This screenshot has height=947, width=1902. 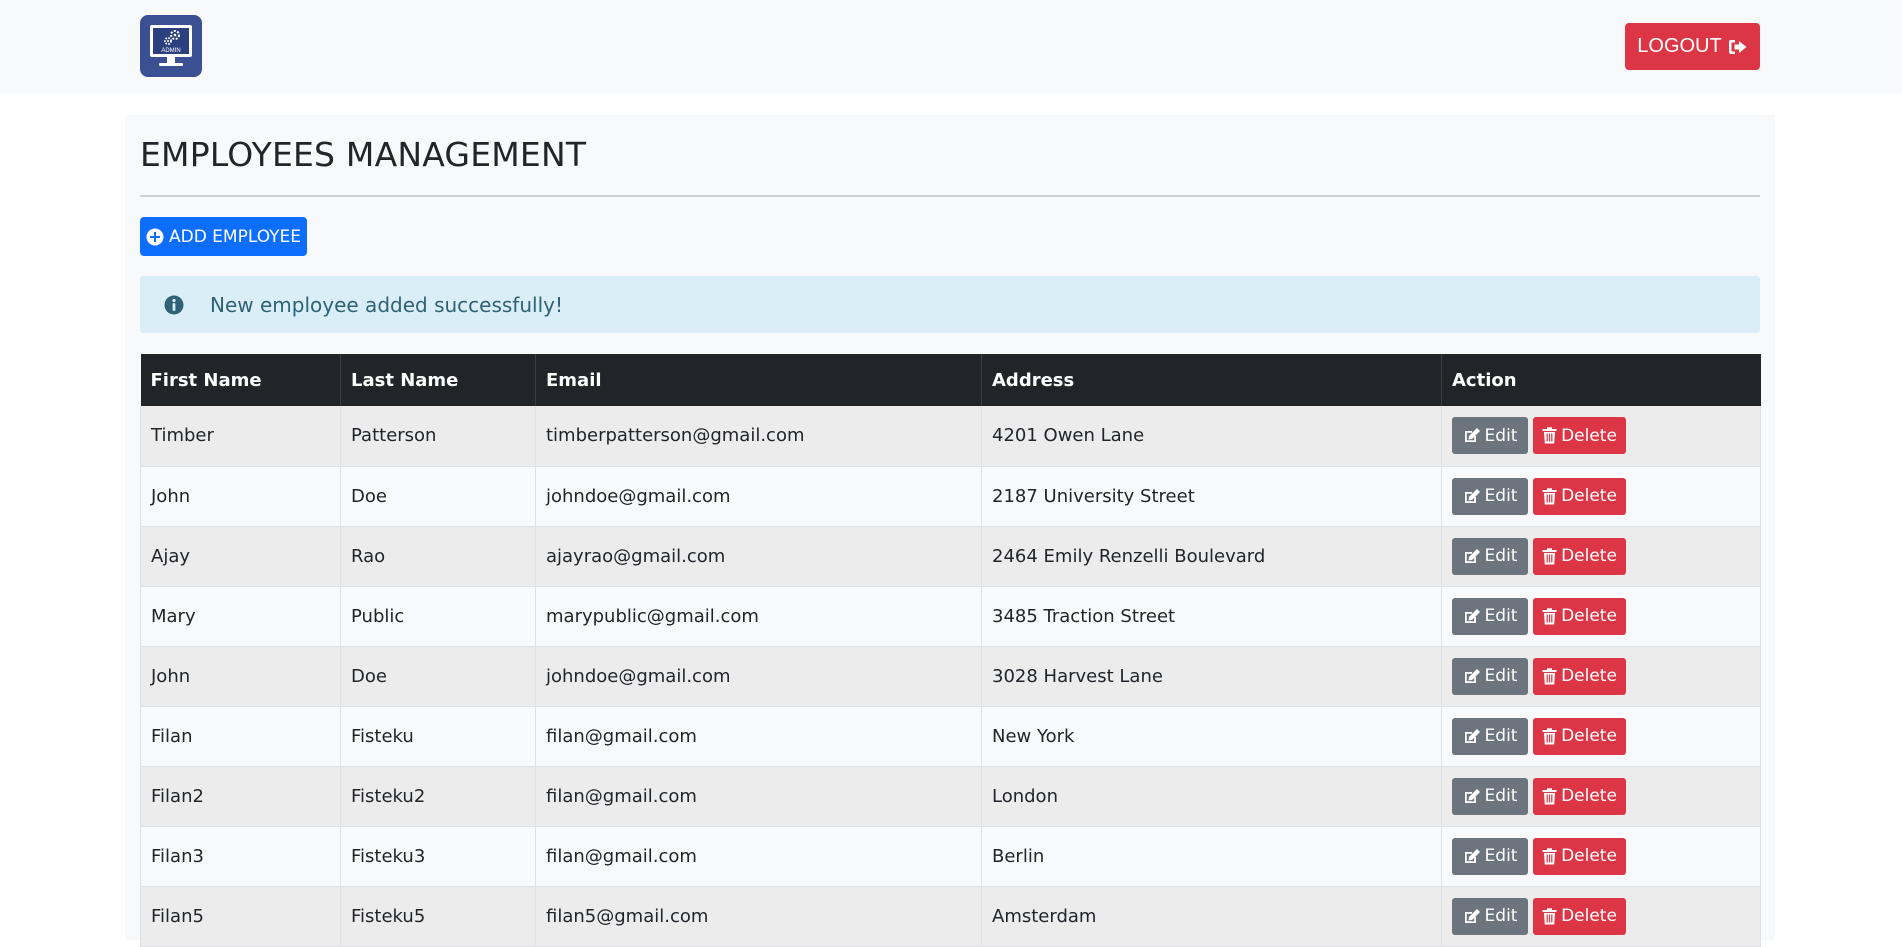 What do you see at coordinates (1211, 856) in the screenshot?
I see `cell-address: Berlin` at bounding box center [1211, 856].